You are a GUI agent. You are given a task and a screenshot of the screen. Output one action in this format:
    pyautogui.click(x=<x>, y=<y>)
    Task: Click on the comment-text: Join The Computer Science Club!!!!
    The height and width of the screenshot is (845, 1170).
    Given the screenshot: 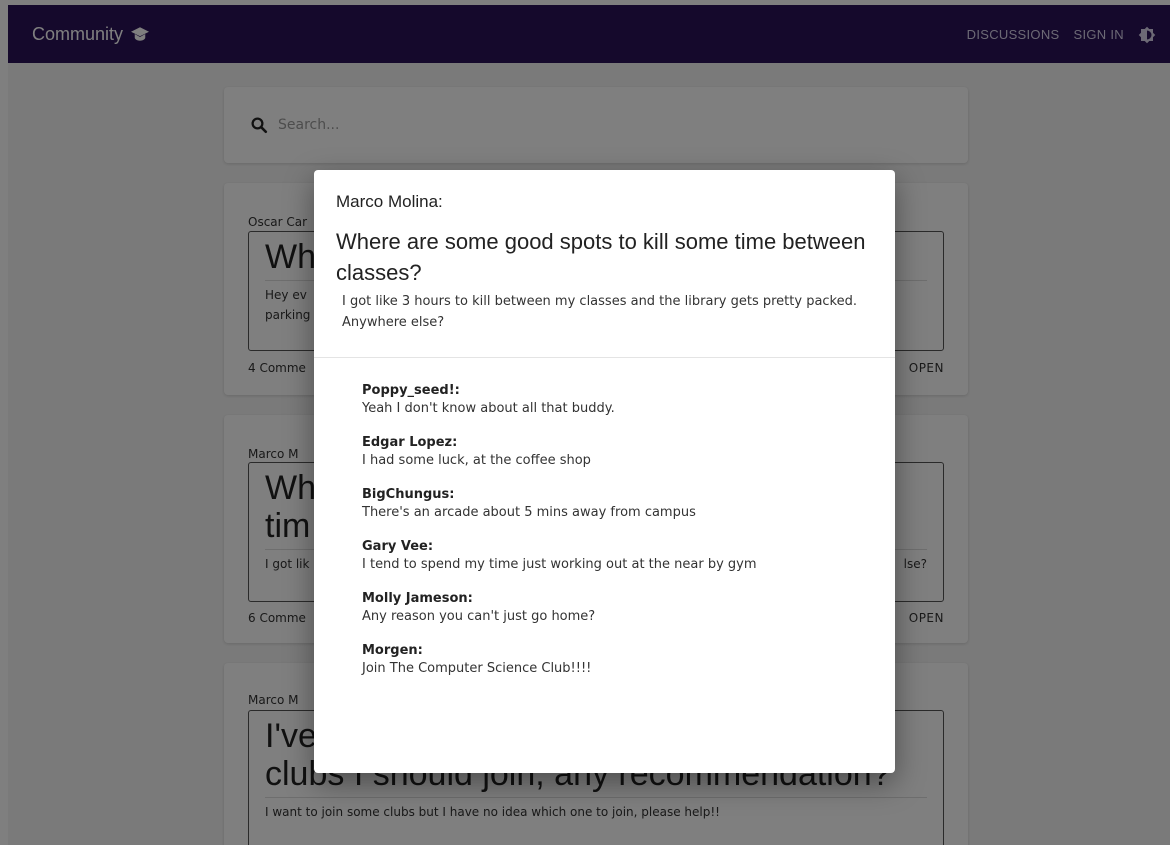 What is the action you would take?
    pyautogui.click(x=477, y=668)
    